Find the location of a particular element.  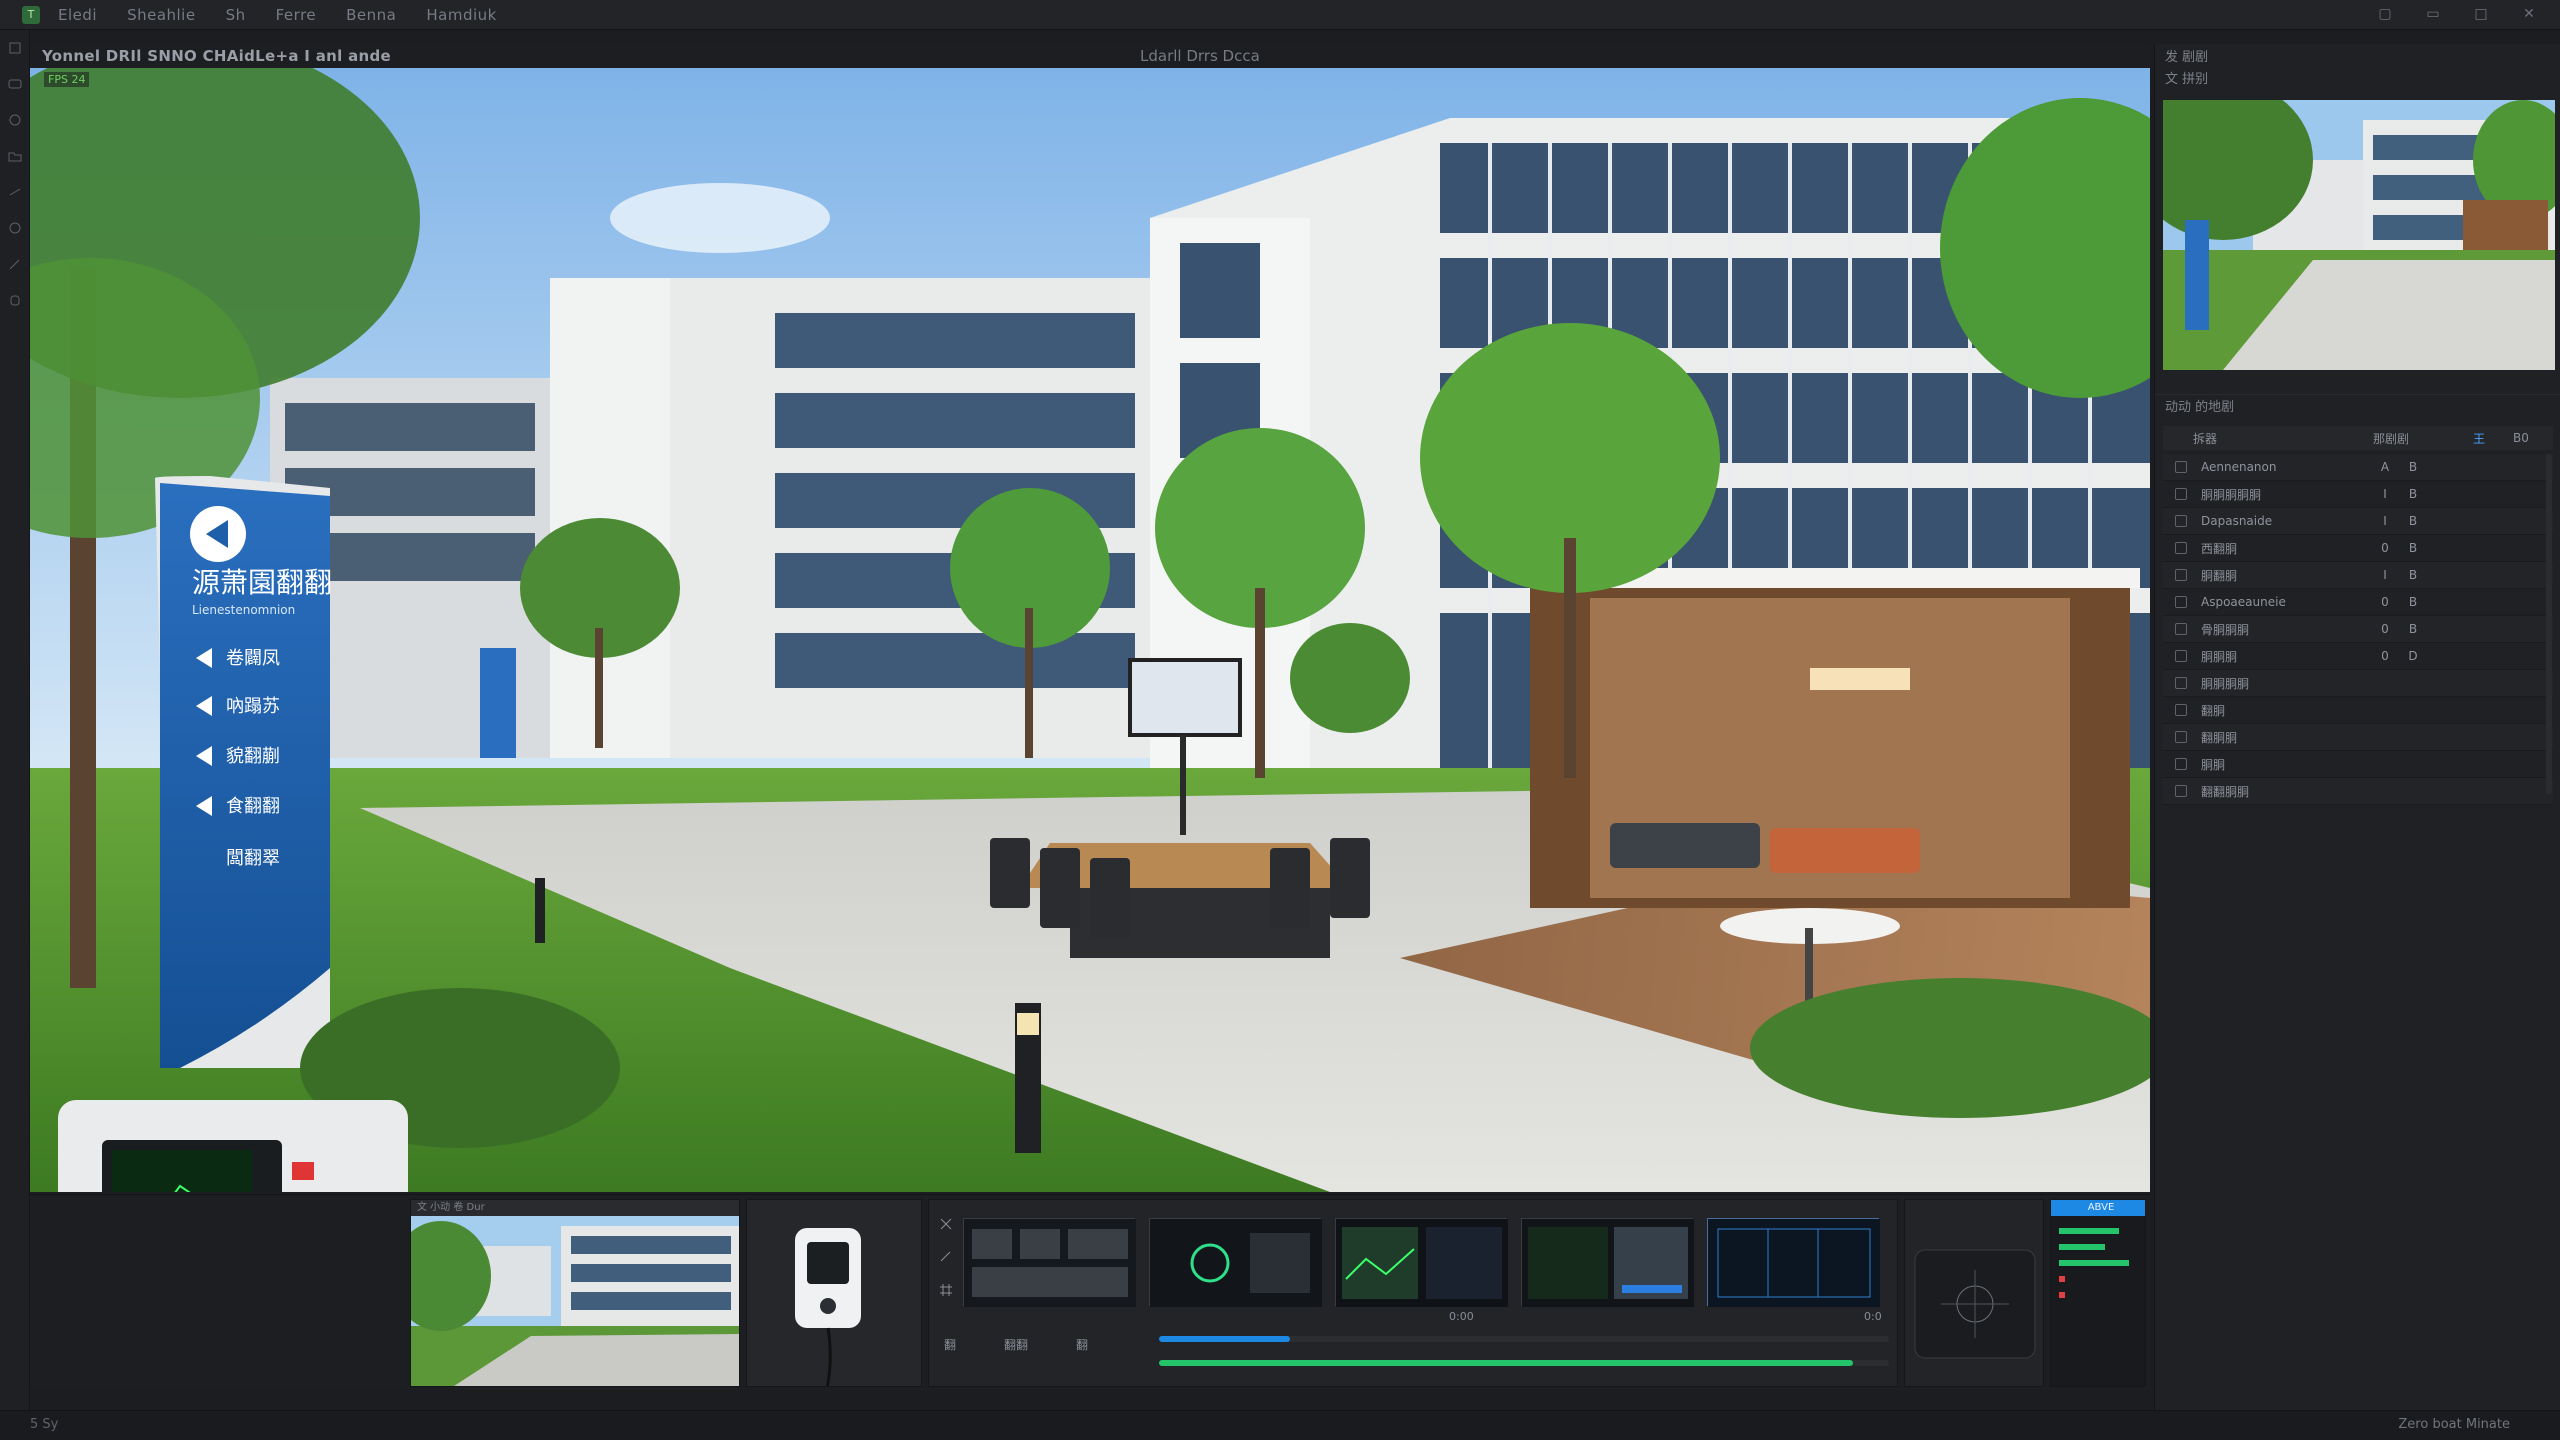

row-visibility: D is located at coordinates (2413, 656).